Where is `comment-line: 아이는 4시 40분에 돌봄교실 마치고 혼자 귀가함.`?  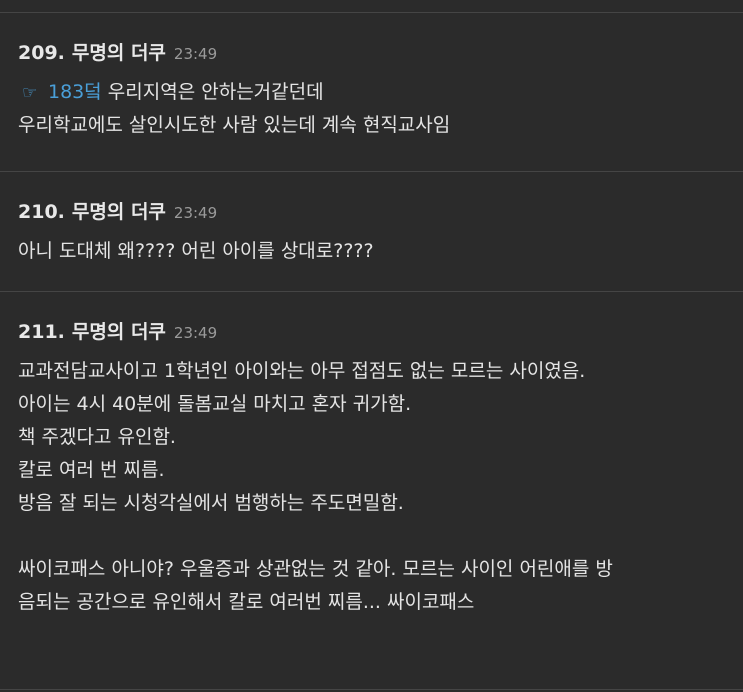
comment-line: 아이는 4시 40분에 돌봄교실 마치고 혼자 귀가함. is located at coordinates (215, 404).